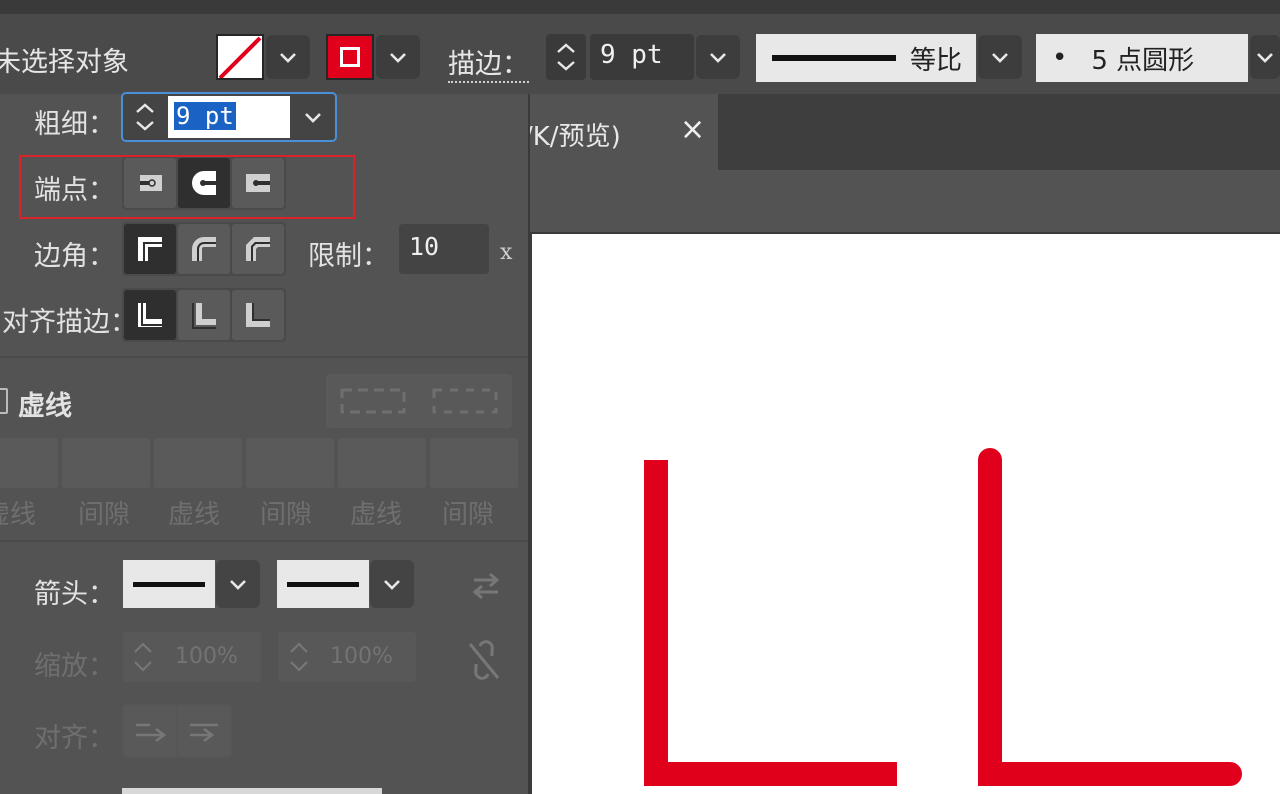 The height and width of the screenshot is (794, 1280). I want to click on start-arrowhead-dropdown, so click(238, 584).